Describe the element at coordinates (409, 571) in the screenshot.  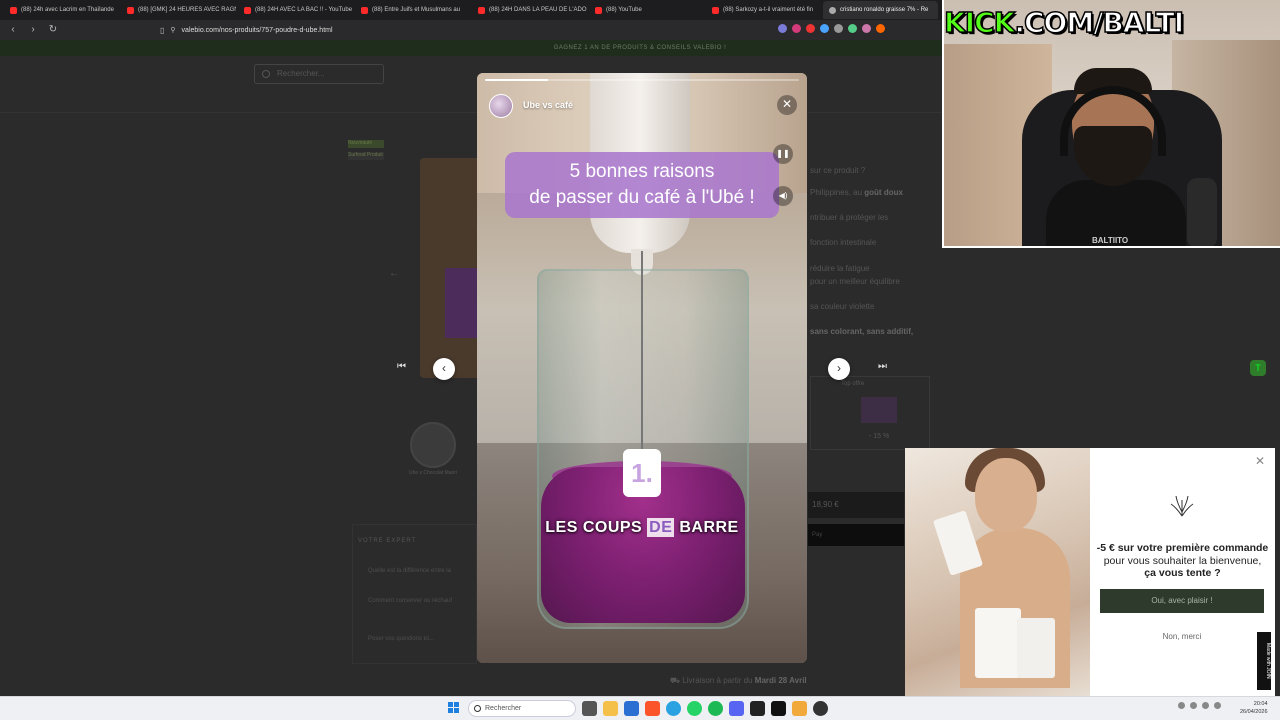
I see `faq-item: Quelle est la différence entre la` at that location.